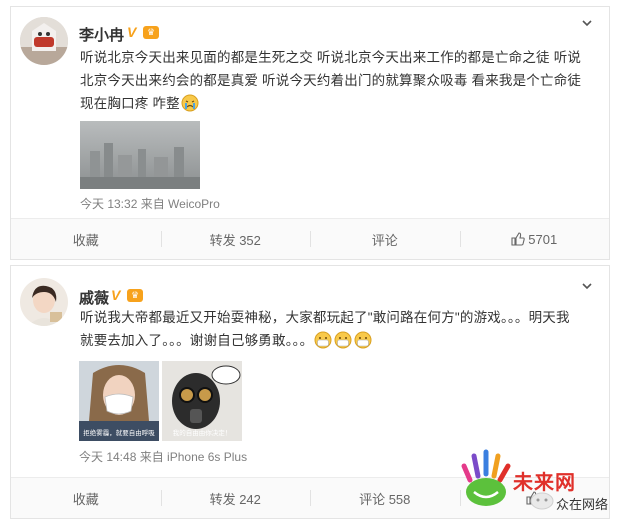  I want to click on comment-label: 评论 558, so click(385, 499).